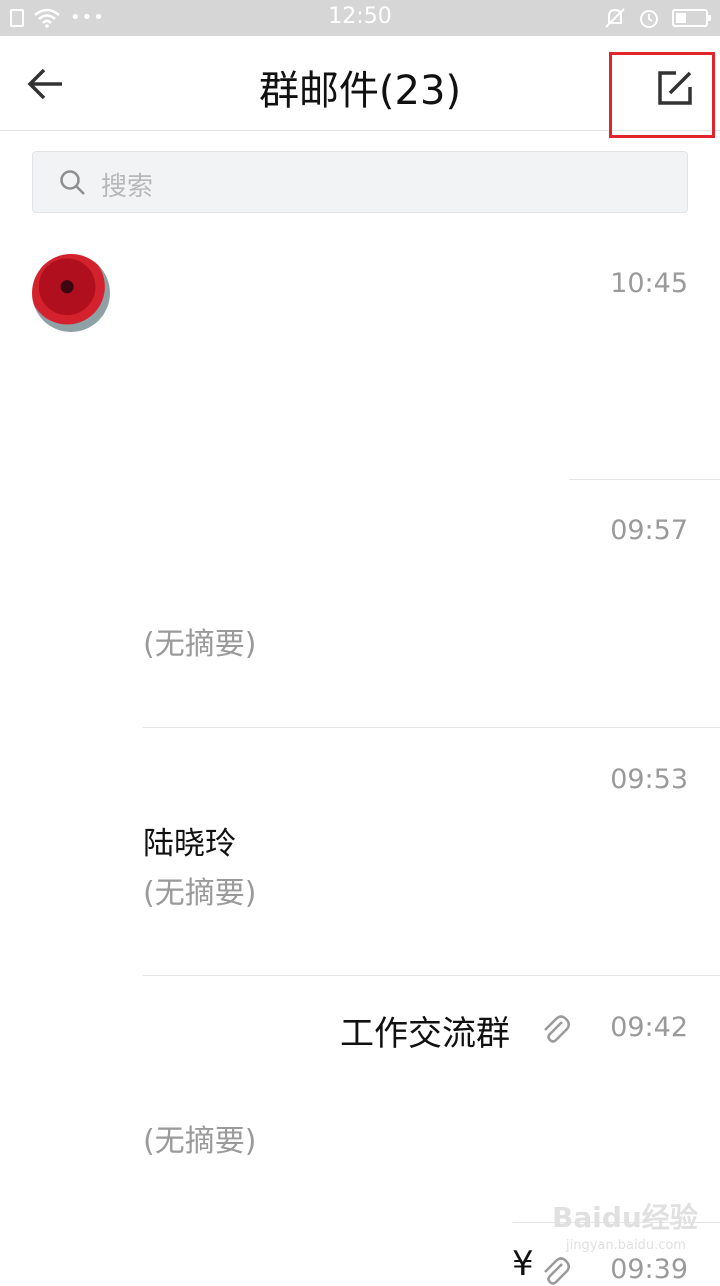  Describe the element at coordinates (649, 1027) in the screenshot. I see `mail-time: 09:42` at that location.